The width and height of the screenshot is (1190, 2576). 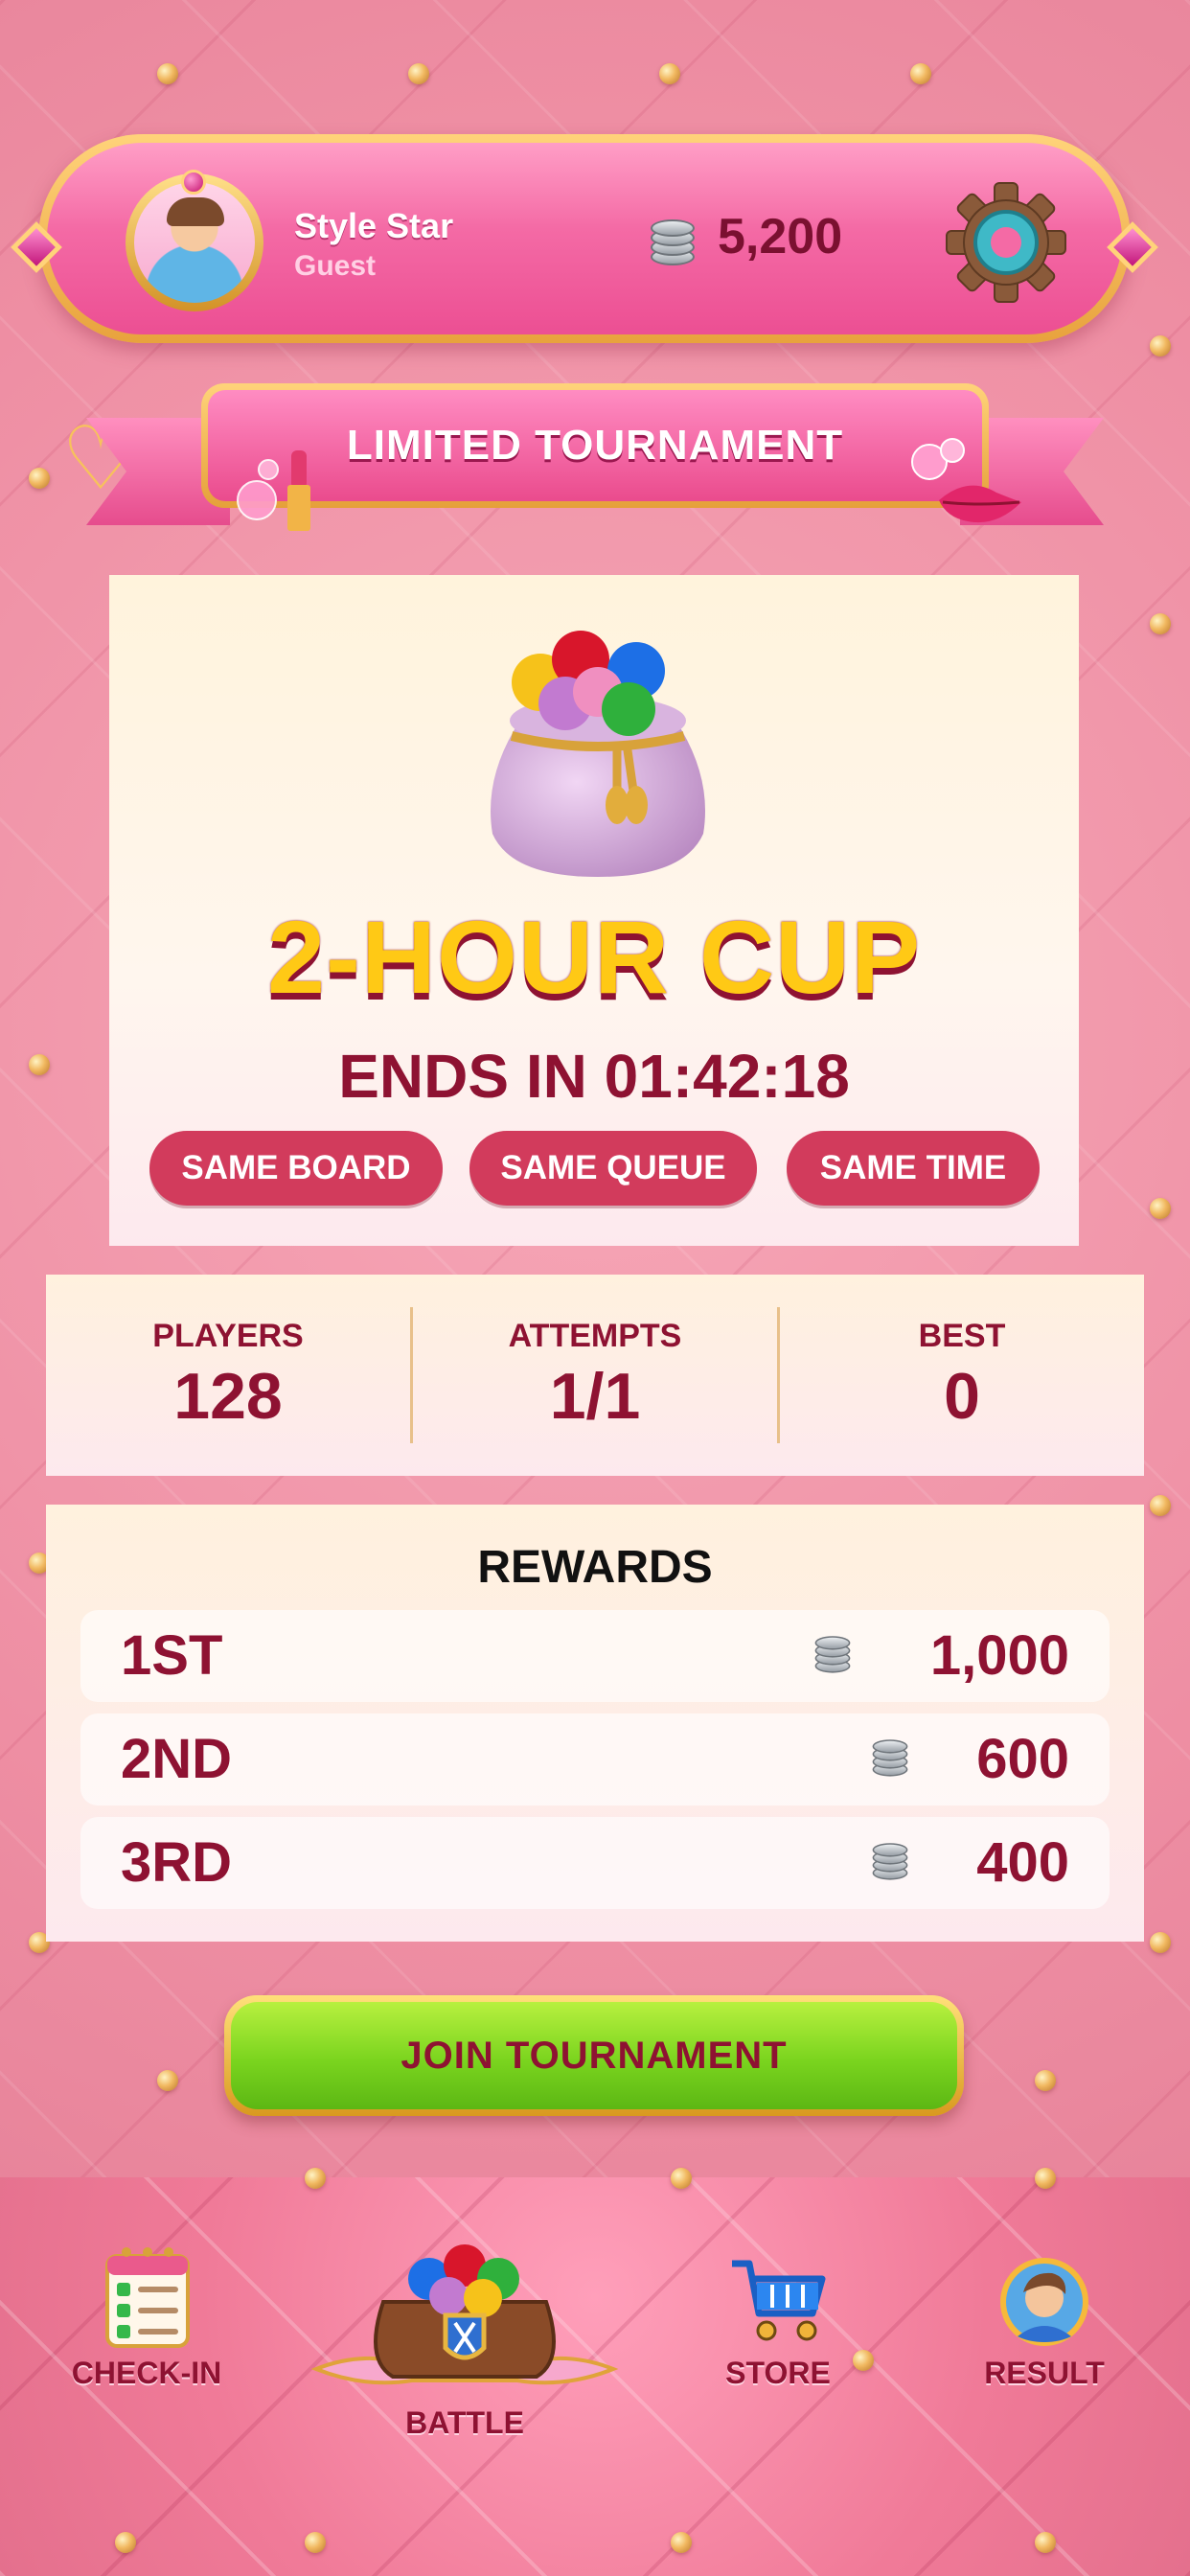 What do you see at coordinates (147, 2373) in the screenshot?
I see `nav-label: CHECK-IN` at bounding box center [147, 2373].